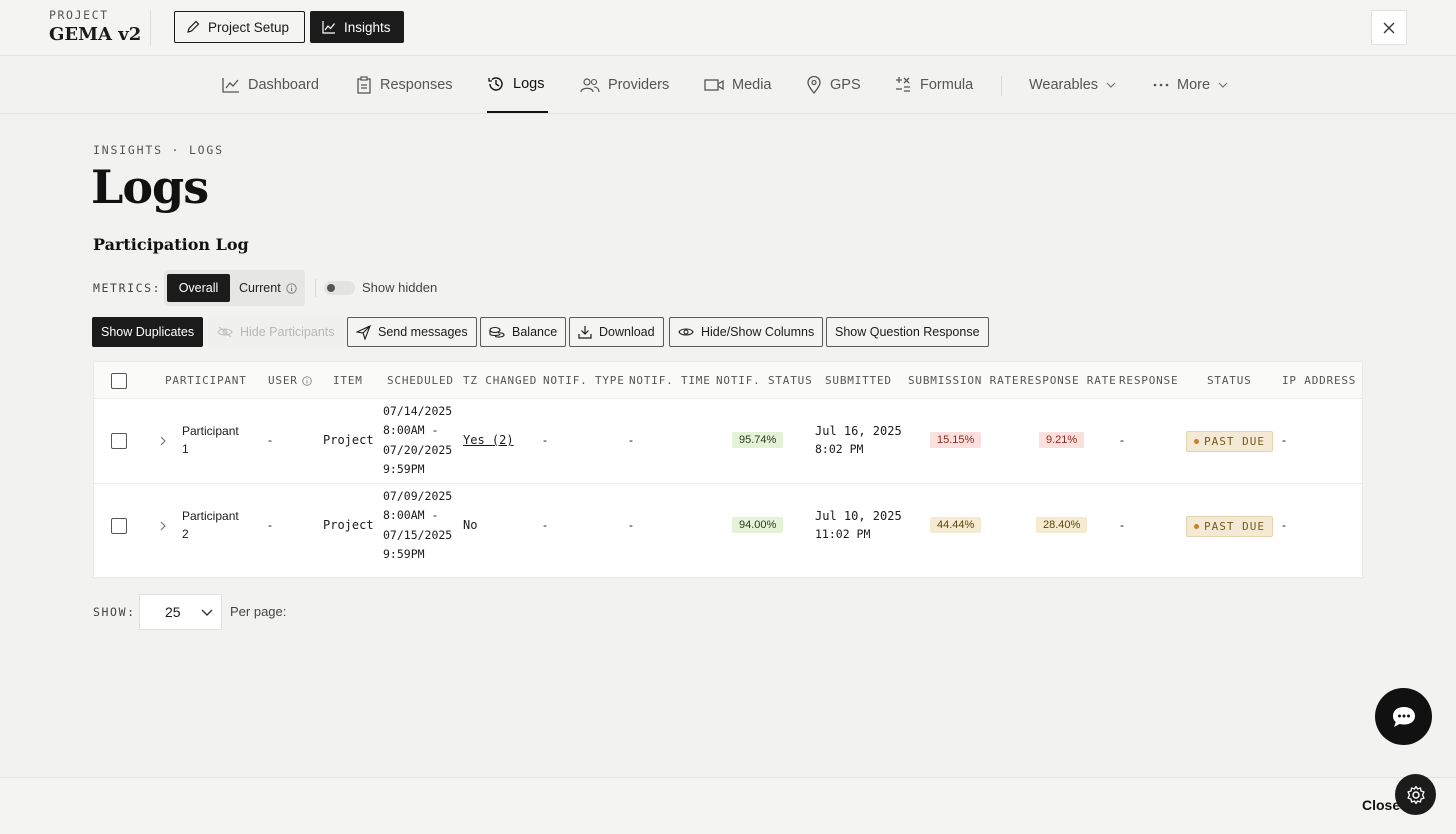 This screenshot has width=1456, height=834. I want to click on column-header-tz-changed: TZ CHANGED, so click(500, 380).